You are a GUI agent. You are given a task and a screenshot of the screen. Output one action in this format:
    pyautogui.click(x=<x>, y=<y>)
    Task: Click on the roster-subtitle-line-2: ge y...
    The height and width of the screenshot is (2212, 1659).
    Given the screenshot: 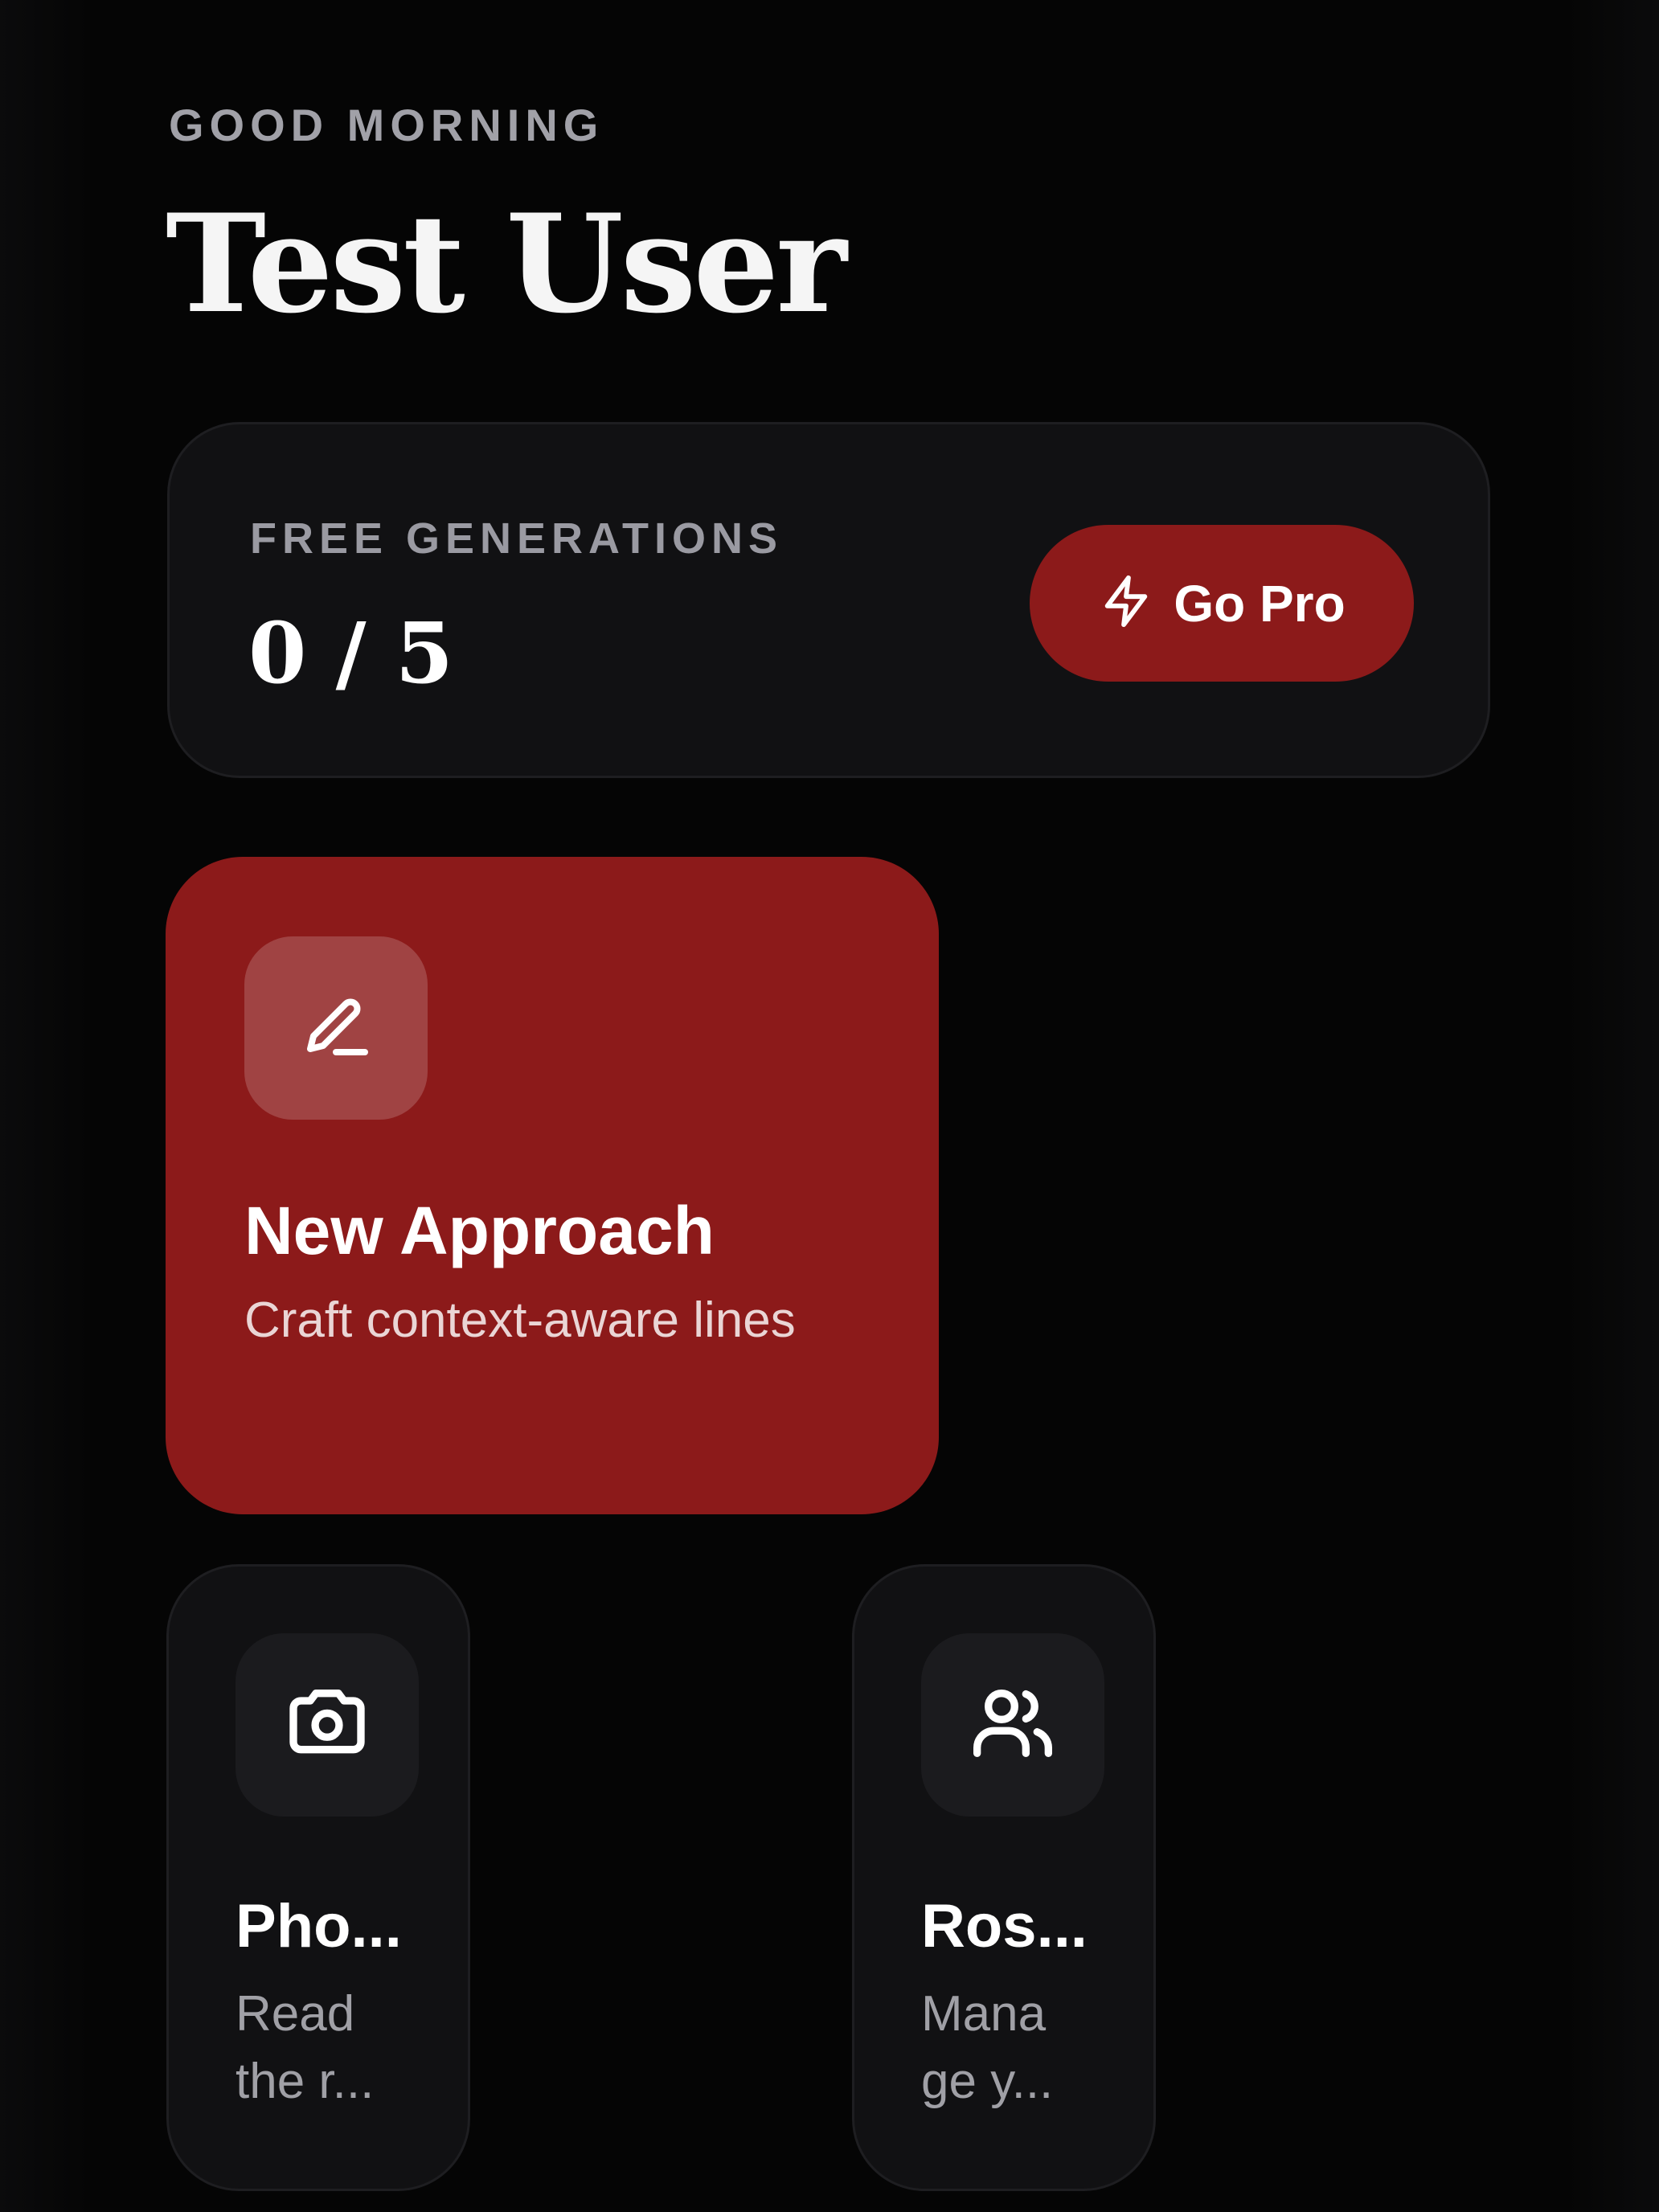 What is the action you would take?
    pyautogui.click(x=988, y=2081)
    